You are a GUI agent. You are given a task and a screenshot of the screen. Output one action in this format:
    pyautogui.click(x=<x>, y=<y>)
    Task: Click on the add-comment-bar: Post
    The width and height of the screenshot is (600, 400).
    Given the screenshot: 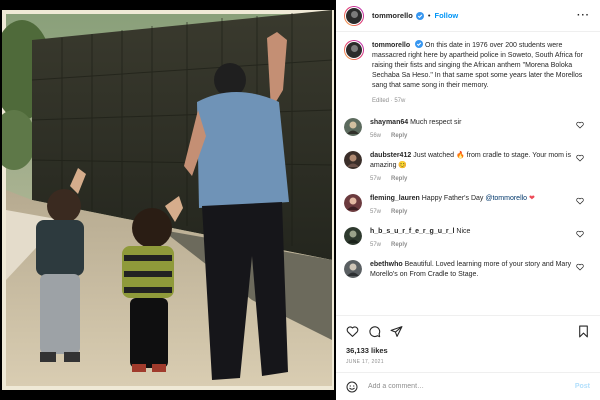 What is the action you would take?
    pyautogui.click(x=468, y=386)
    